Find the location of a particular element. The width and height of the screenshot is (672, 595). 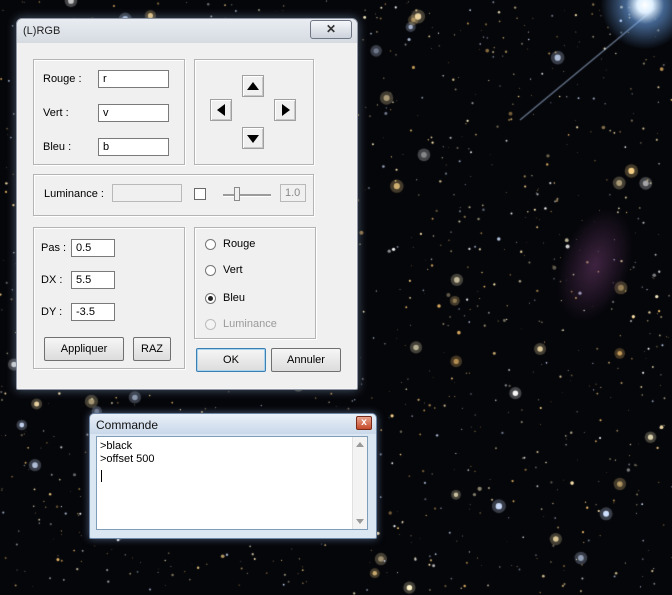

radio-luminance-button is located at coordinates (210, 324).